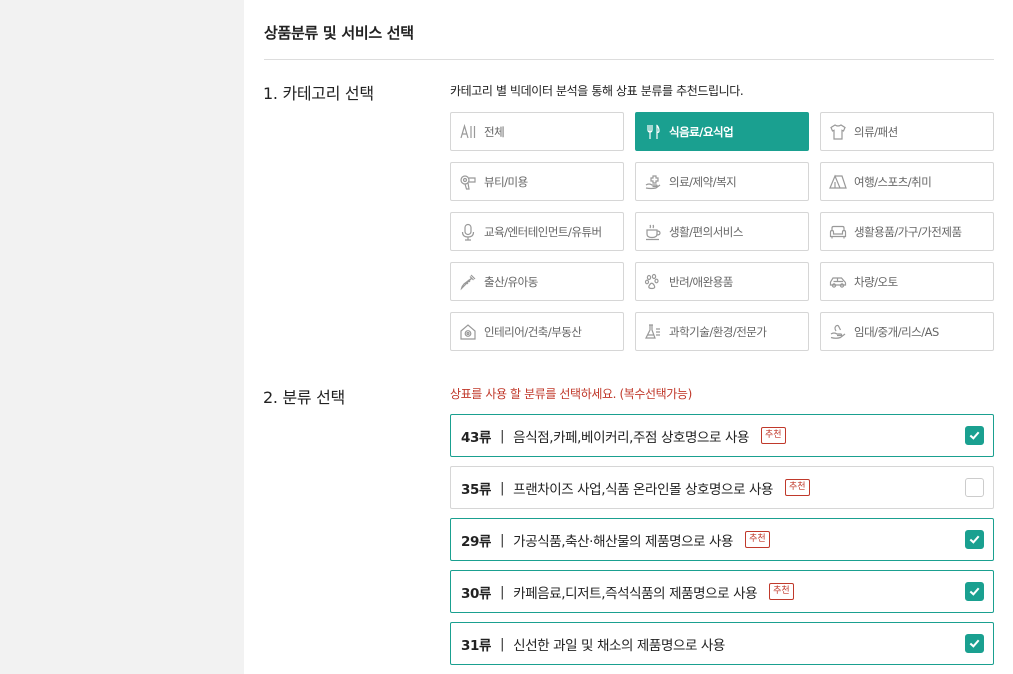  Describe the element at coordinates (838, 332) in the screenshot. I see `hand-service-icon` at that location.